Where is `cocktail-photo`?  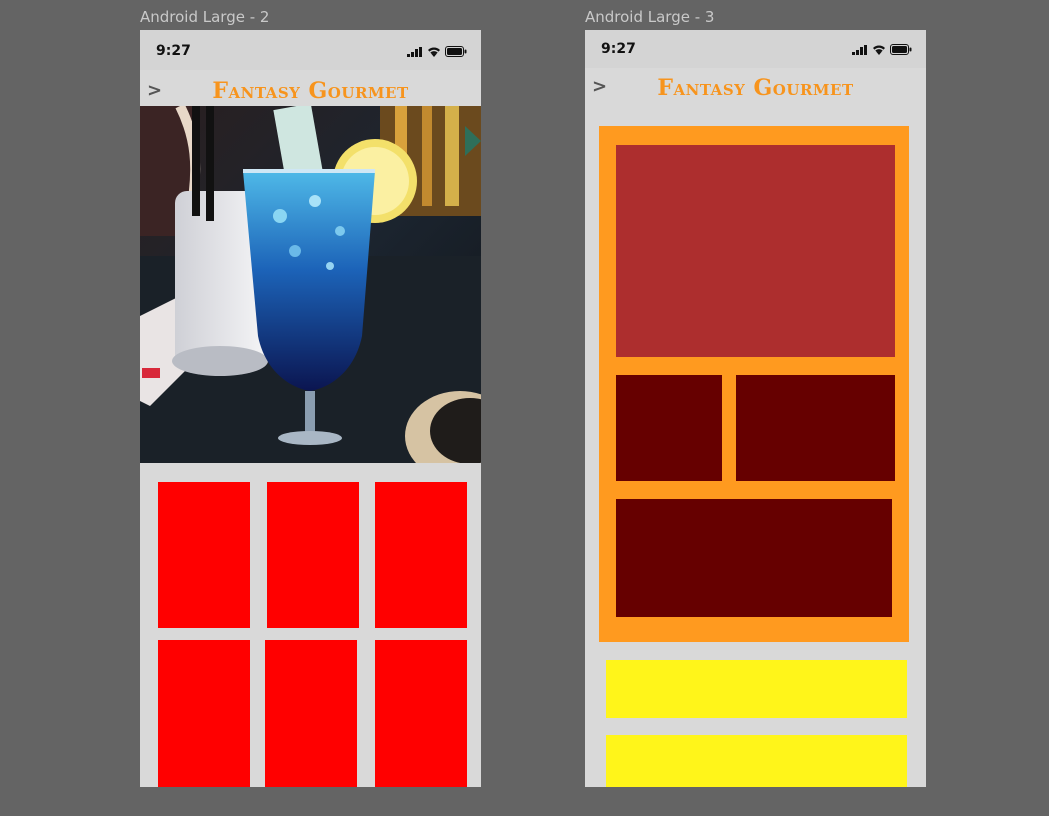
cocktail-photo is located at coordinates (310, 284).